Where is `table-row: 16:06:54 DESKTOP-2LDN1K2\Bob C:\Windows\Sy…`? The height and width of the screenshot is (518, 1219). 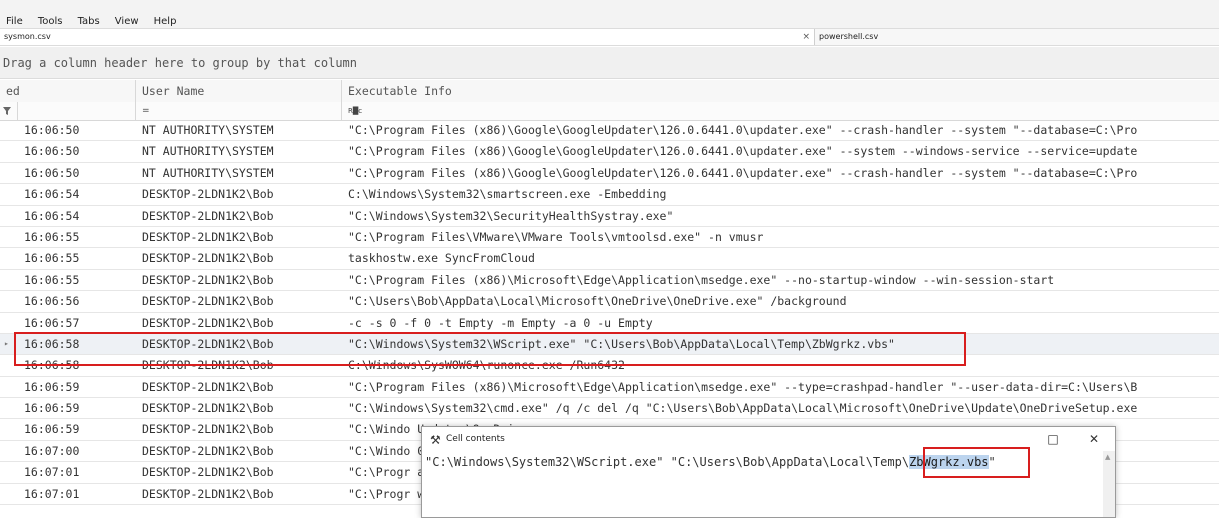
table-row: 16:06:54 DESKTOP-2LDN1K2\Bob C:\Windows\Sy… is located at coordinates (609, 195).